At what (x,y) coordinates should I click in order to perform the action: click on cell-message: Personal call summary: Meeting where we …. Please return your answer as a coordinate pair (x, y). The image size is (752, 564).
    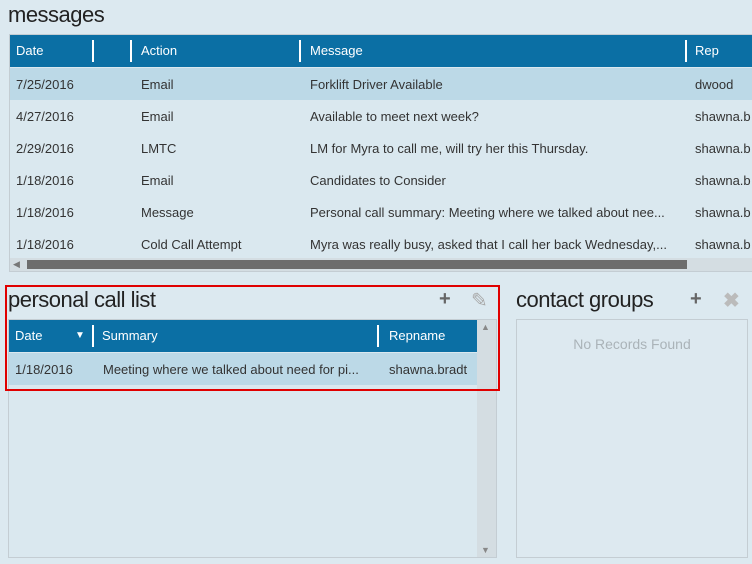
    Looking at the image, I should click on (487, 212).